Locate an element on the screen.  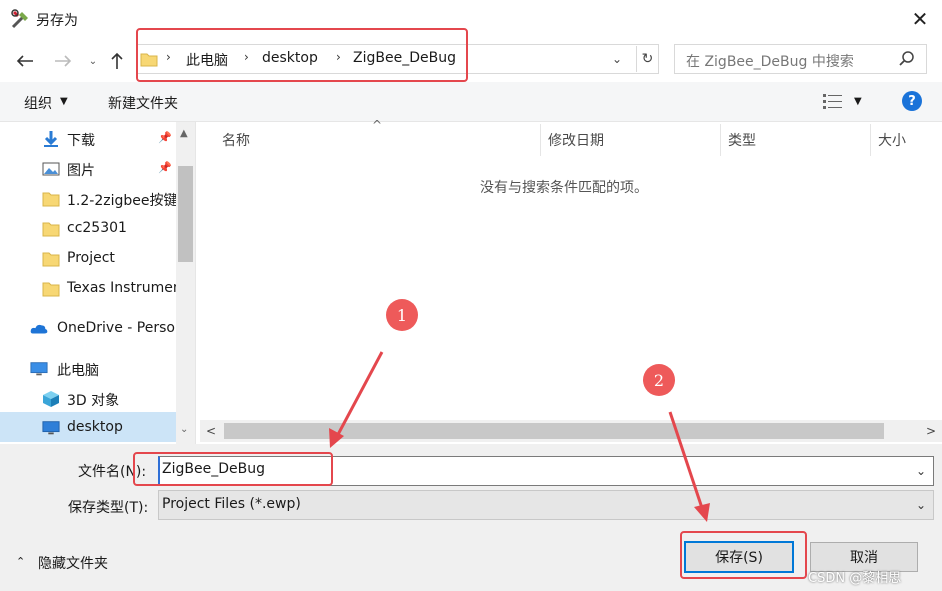
computer-icon is located at coordinates (39, 369).